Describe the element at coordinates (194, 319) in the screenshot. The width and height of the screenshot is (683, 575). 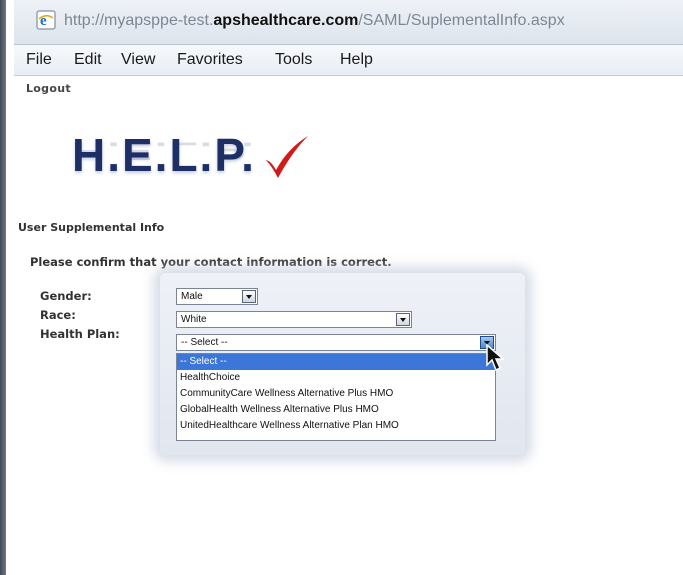
I see `race-value: White` at that location.